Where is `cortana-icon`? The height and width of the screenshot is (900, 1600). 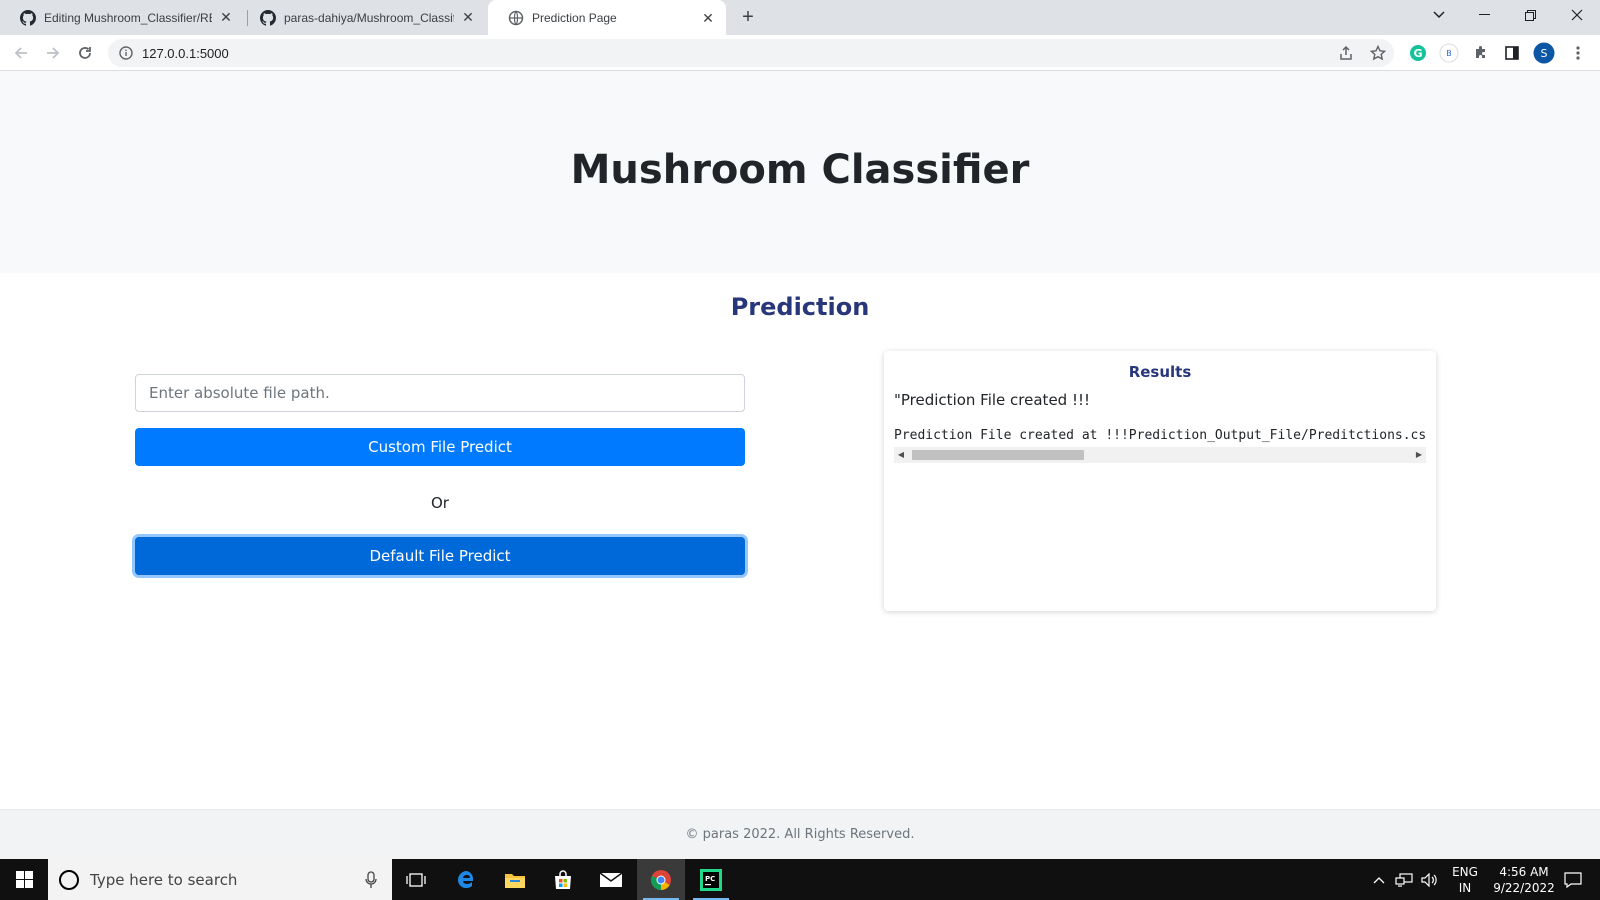 cortana-icon is located at coordinates (69, 879).